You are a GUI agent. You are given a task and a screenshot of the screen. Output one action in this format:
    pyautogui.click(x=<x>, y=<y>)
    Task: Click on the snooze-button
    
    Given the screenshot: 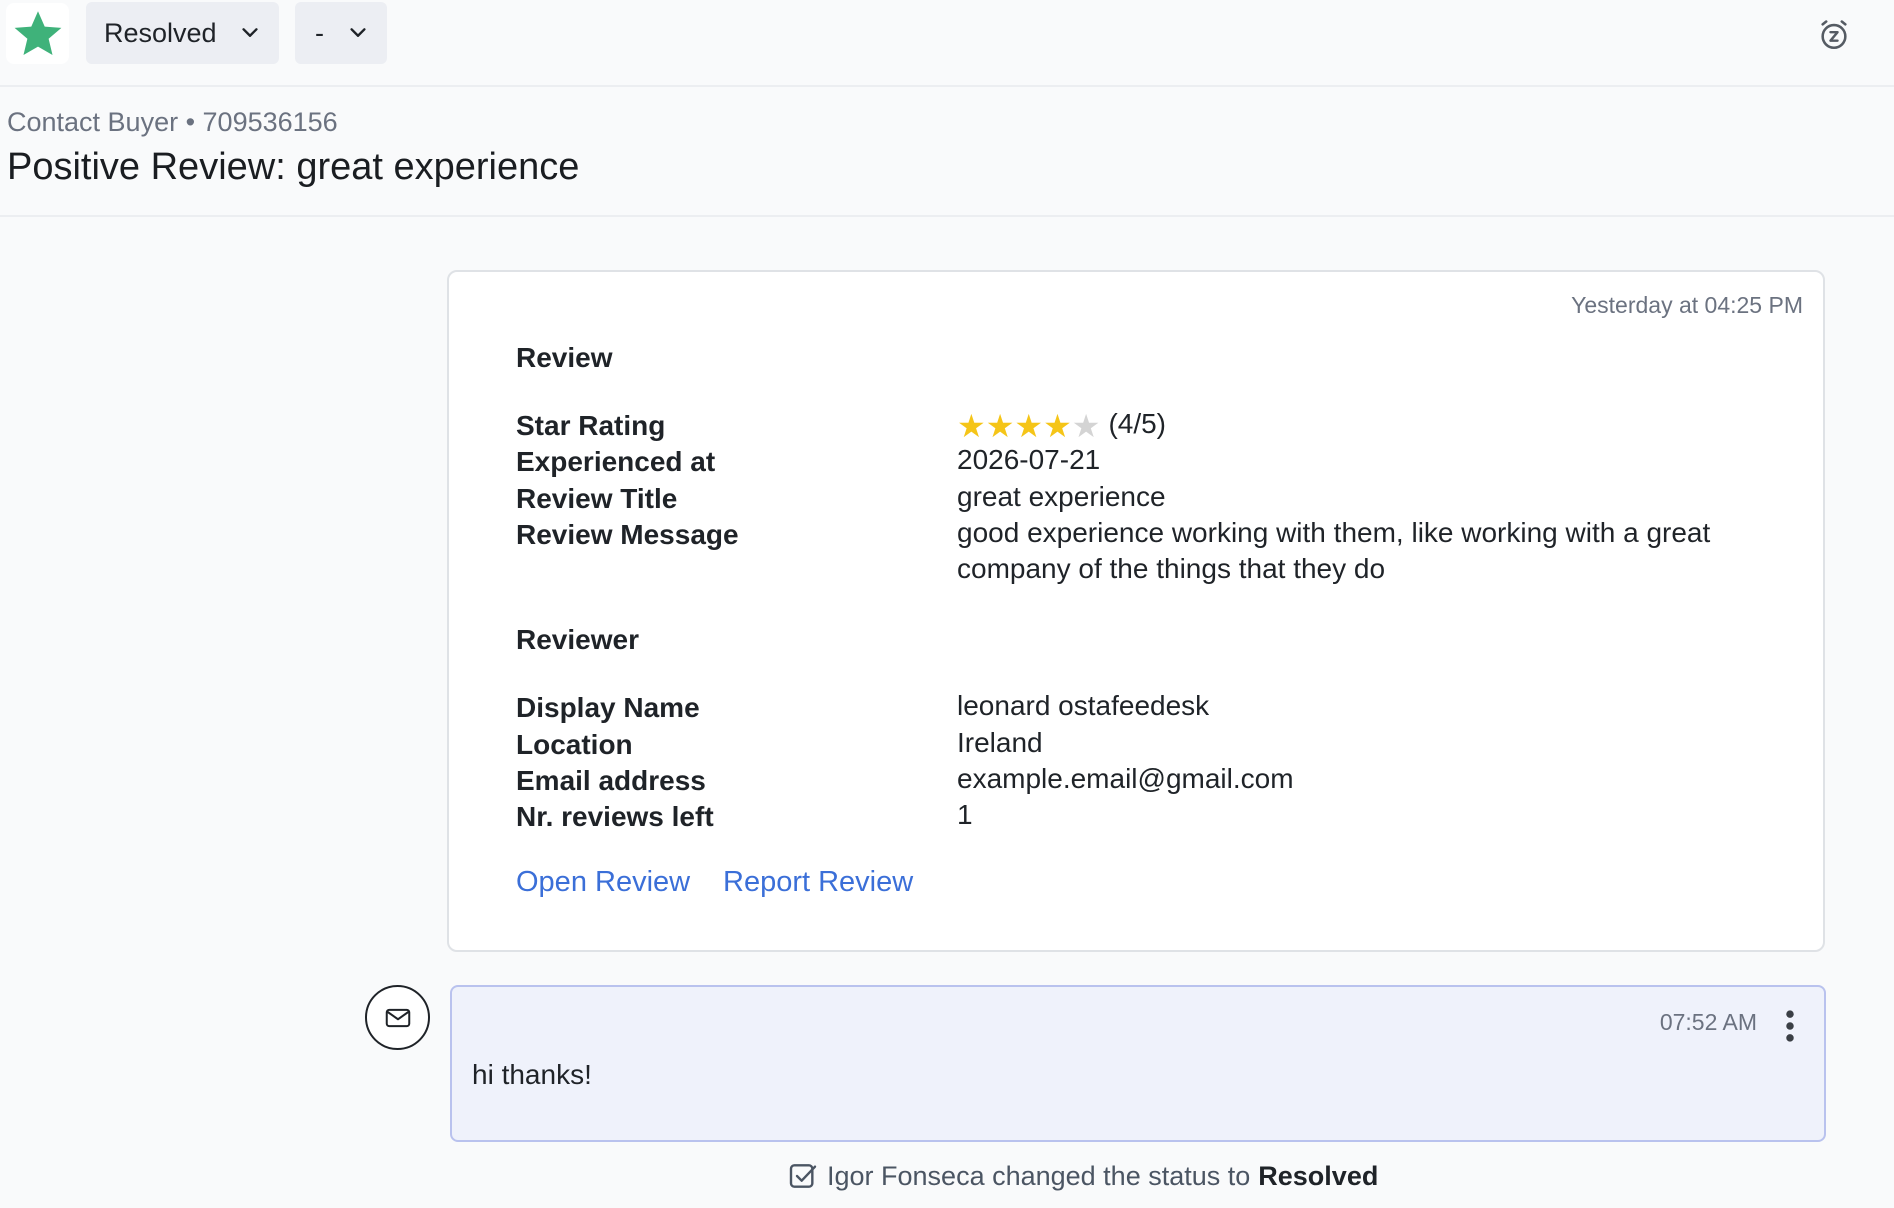 What is the action you would take?
    pyautogui.click(x=1834, y=35)
    